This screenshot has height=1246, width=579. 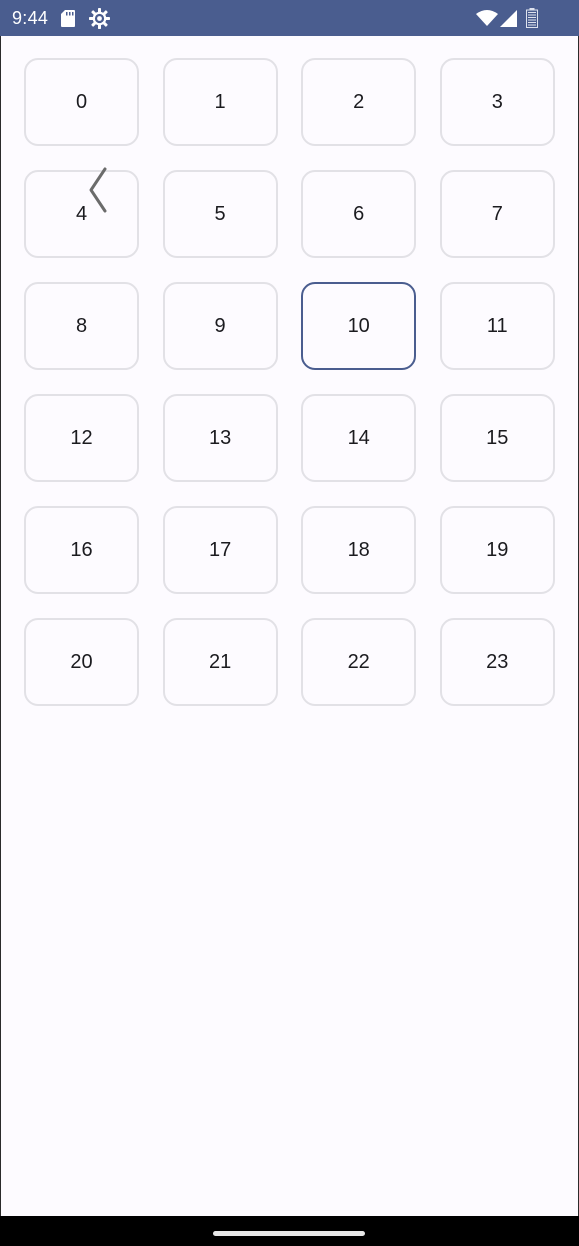 I want to click on grid-item-3: 3, so click(x=497, y=102).